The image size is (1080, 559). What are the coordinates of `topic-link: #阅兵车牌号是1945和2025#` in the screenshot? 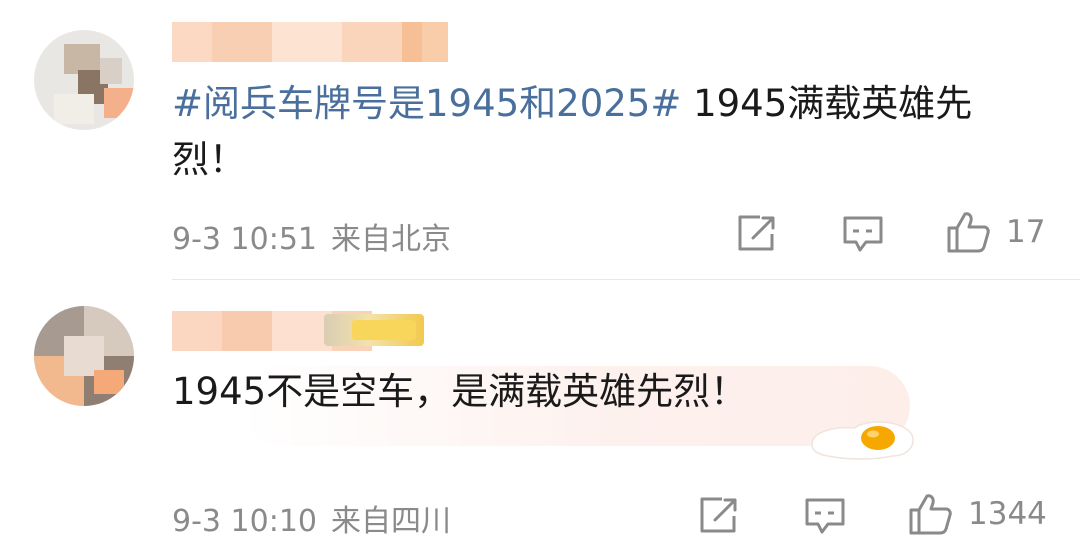 It's located at (426, 103).